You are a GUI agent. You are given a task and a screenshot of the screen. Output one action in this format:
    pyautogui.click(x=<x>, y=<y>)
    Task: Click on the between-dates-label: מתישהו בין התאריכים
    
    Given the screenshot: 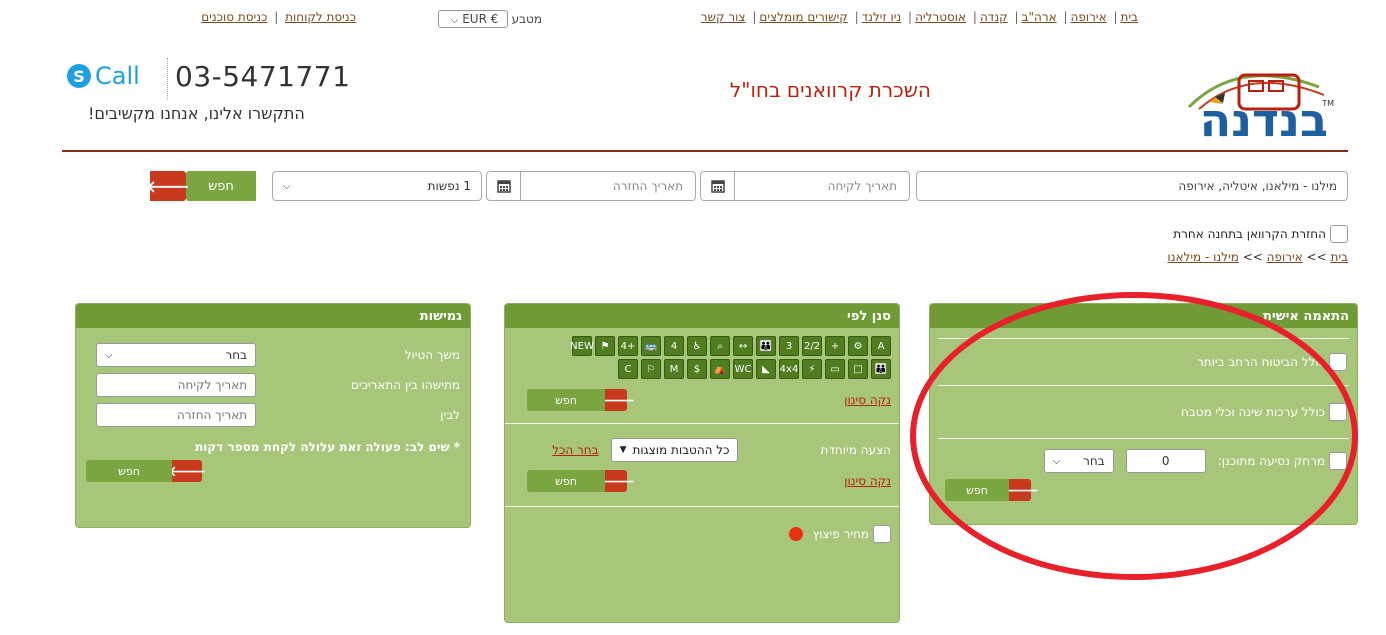 What is the action you would take?
    pyautogui.click(x=405, y=385)
    